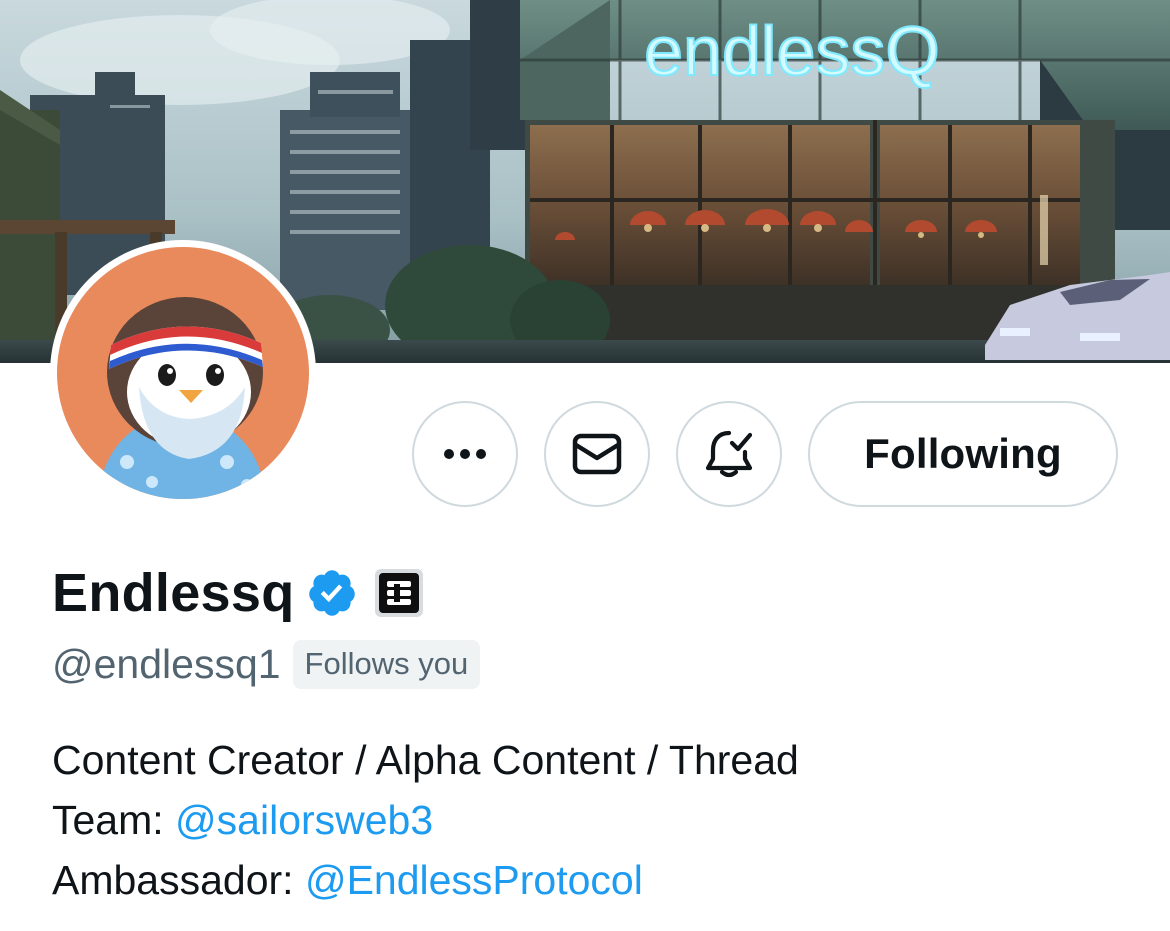  I want to click on ambassador-mention-link: @EndlessProtocol, so click(474, 880).